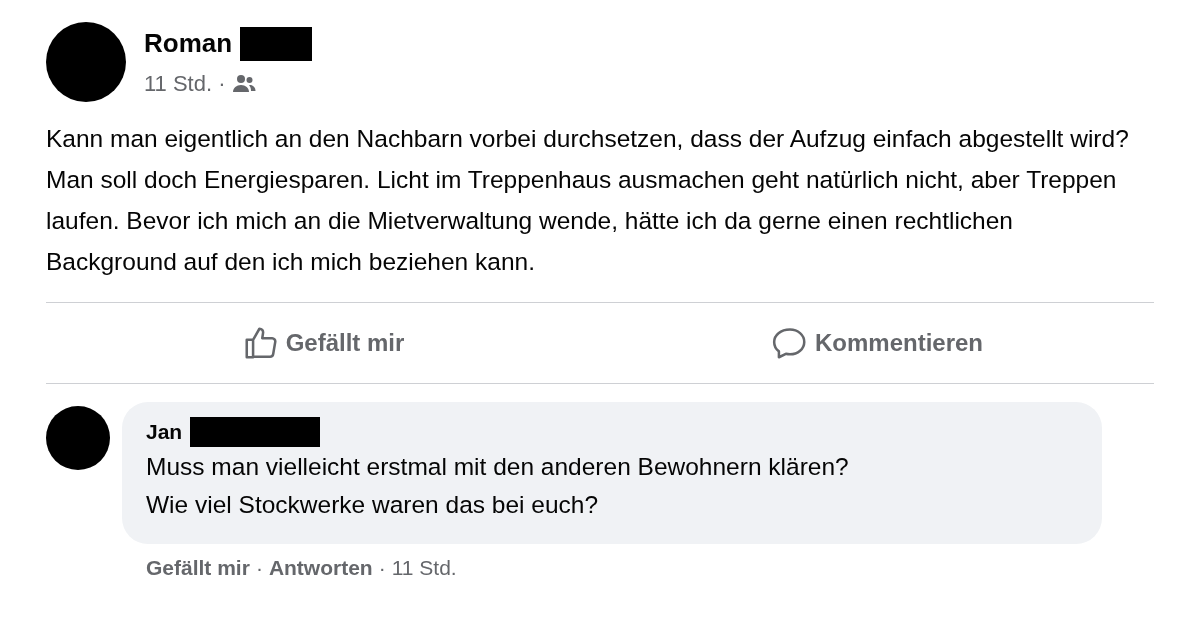 Image resolution: width=1200 pixels, height=630 pixels. I want to click on friends-icon, so click(243, 83).